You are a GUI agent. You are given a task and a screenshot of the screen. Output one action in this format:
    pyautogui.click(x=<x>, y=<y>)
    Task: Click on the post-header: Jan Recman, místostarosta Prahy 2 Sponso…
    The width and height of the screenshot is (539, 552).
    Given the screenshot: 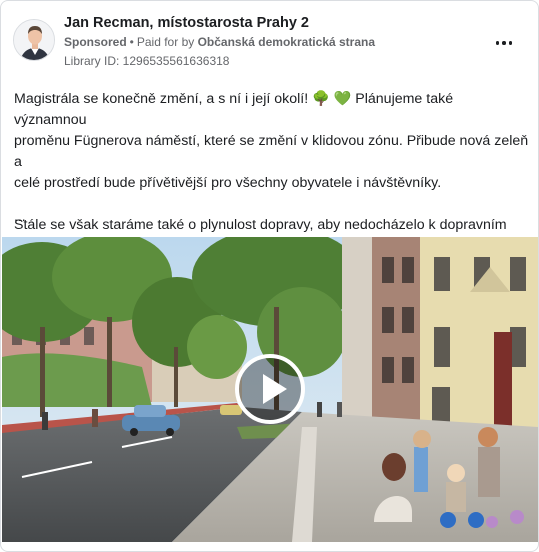 What is the action you would take?
    pyautogui.click(x=269, y=42)
    